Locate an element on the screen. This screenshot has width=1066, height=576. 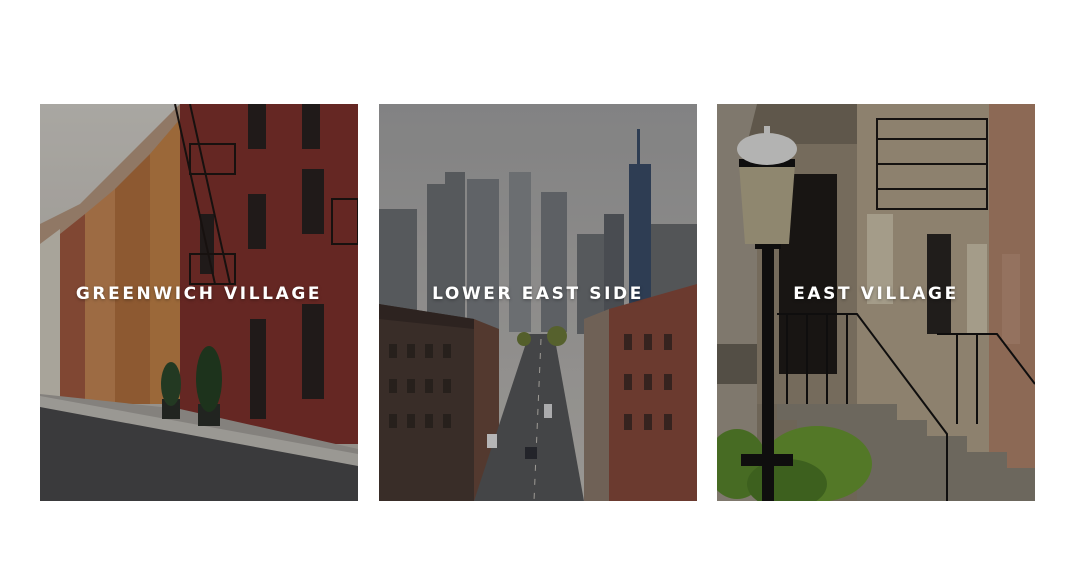
neighborhood-title: EAST VILLAGE is located at coordinates (876, 294).